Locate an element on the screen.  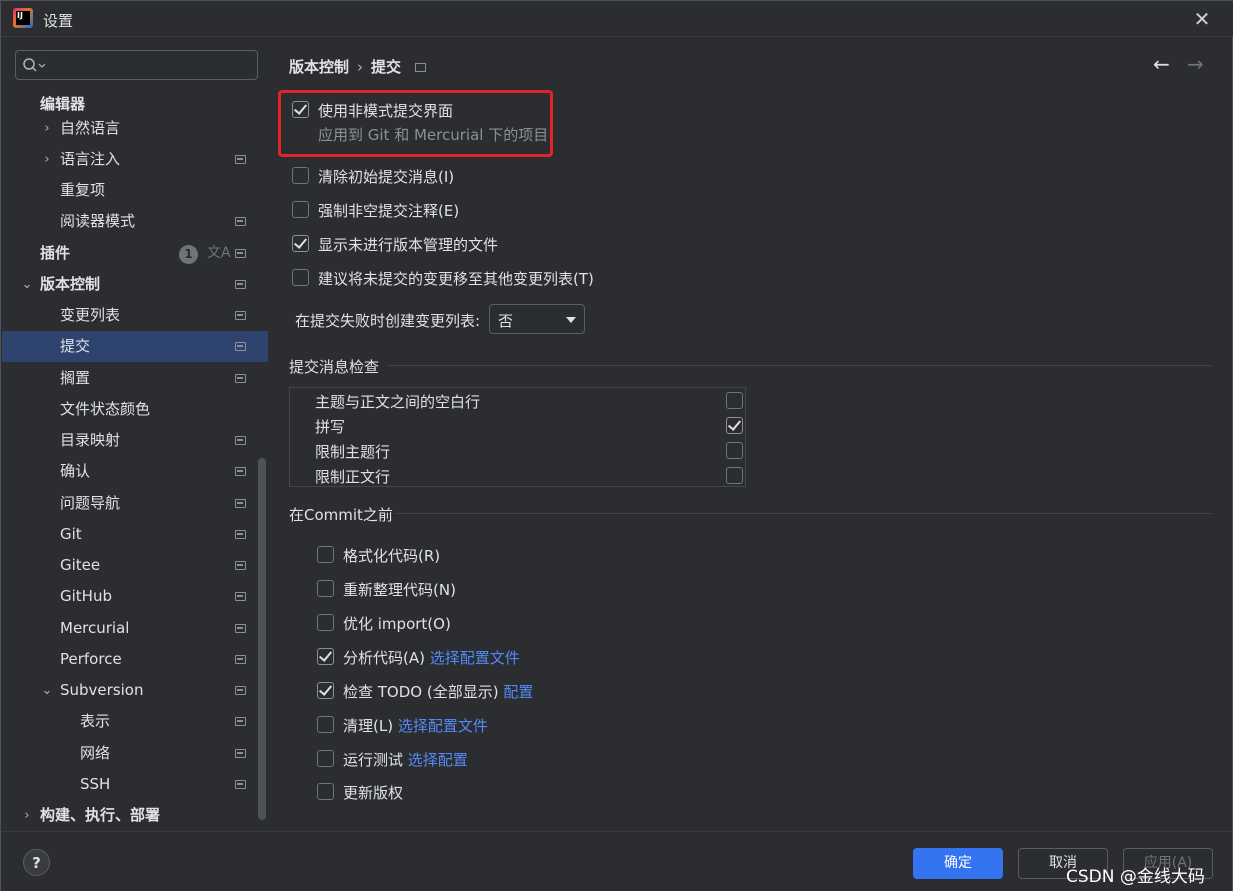
sidebar-scrollbar is located at coordinates (262, 639).